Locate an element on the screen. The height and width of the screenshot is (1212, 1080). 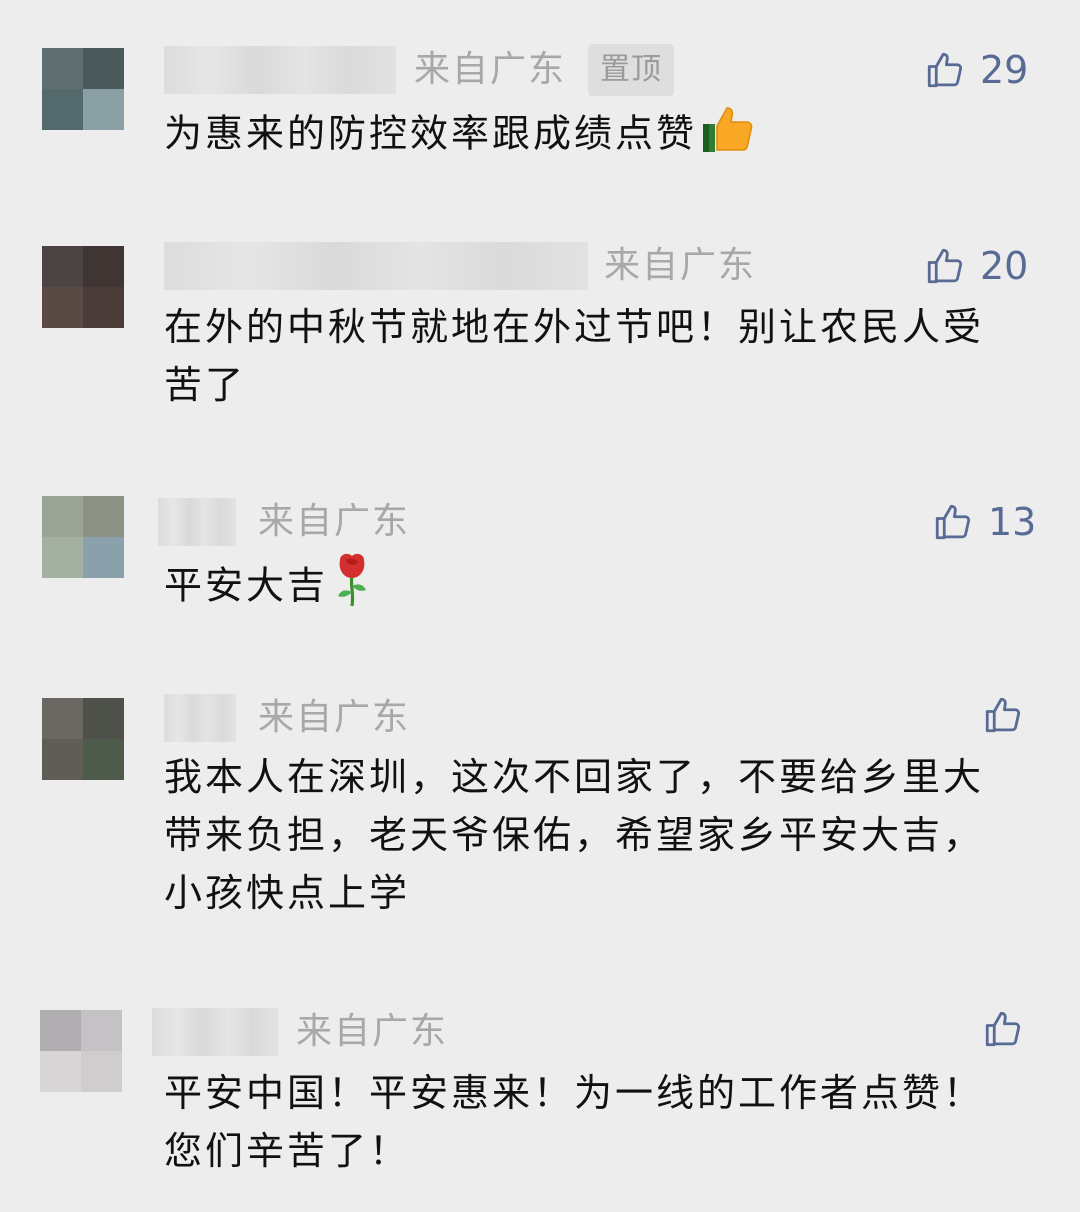
comment-text: 在外的中秋节就地在外过节吧！别让农民人受苦了 is located at coordinates (594, 356).